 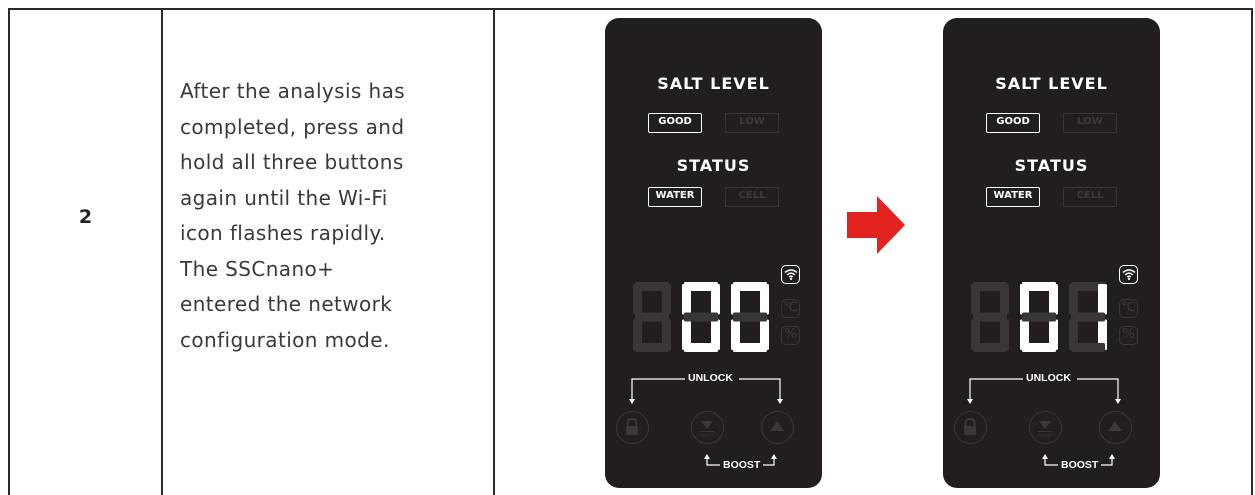 What do you see at coordinates (292, 126) in the screenshot?
I see `instruction-line: completed, press and` at bounding box center [292, 126].